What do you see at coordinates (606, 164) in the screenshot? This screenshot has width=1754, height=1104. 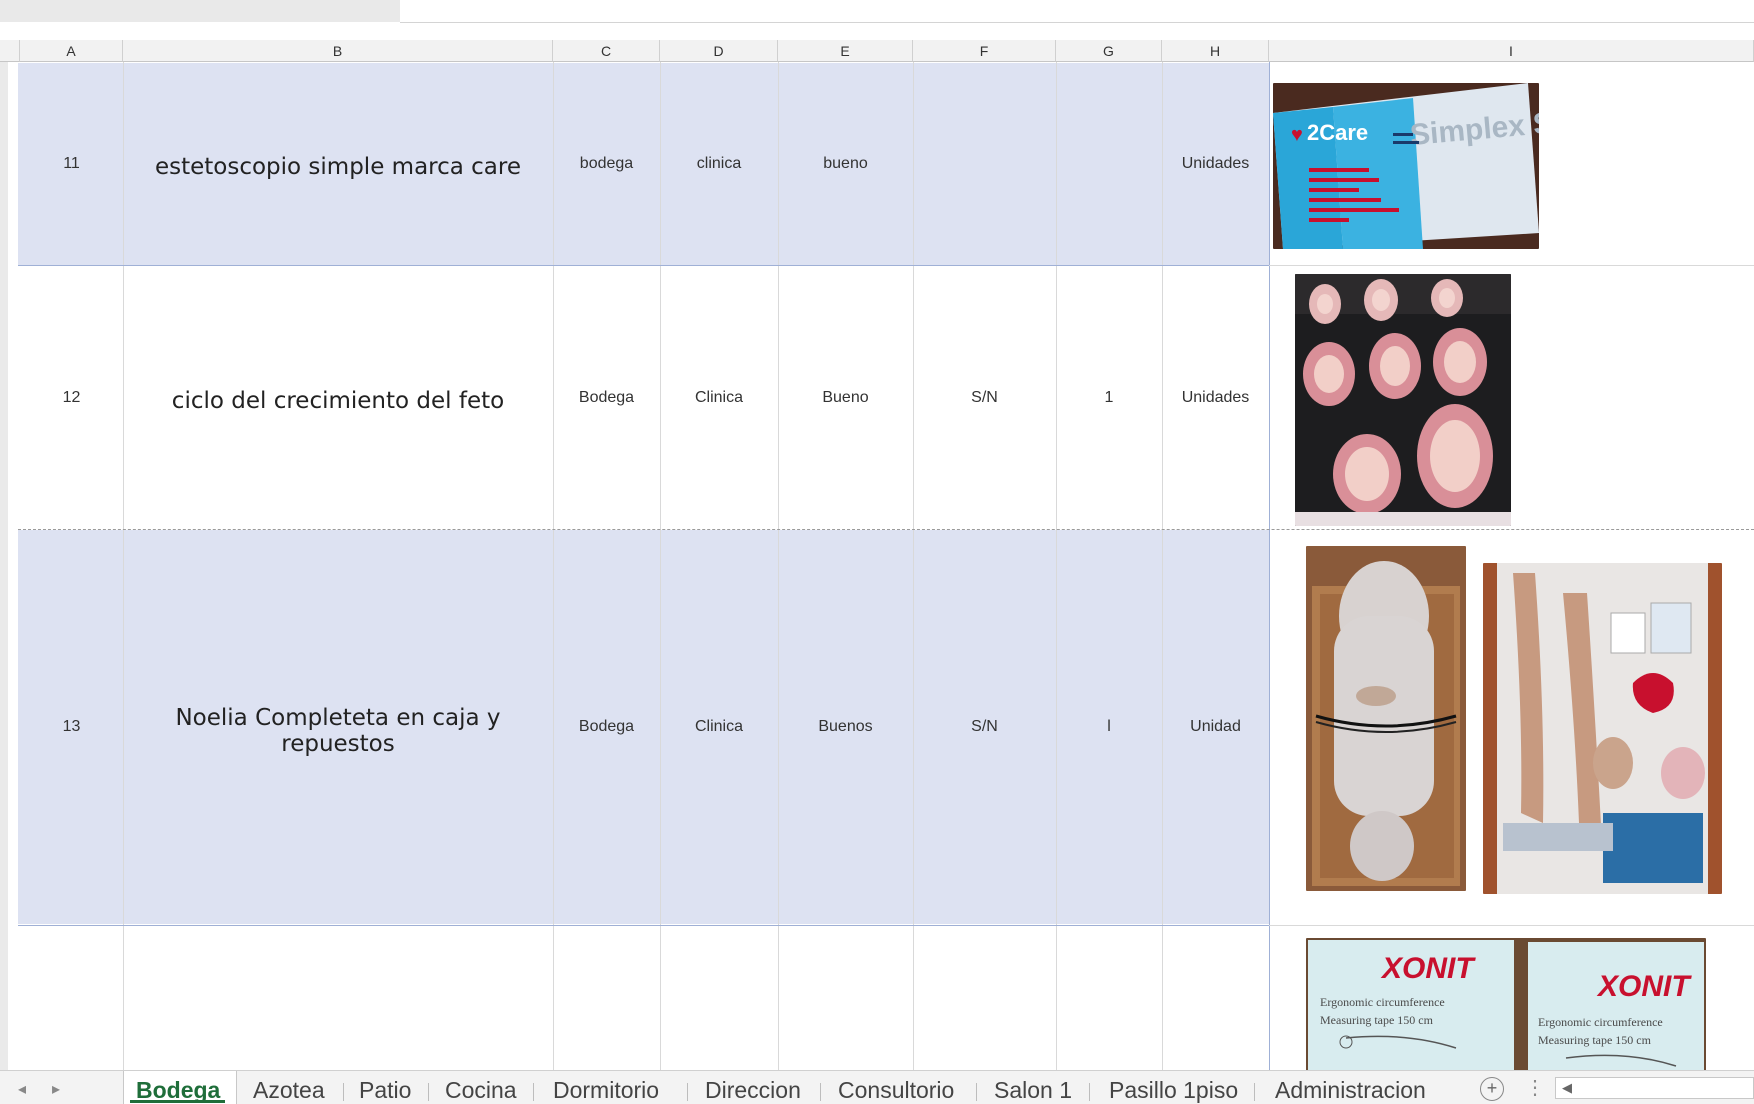 I see `cell-c11: bodega` at bounding box center [606, 164].